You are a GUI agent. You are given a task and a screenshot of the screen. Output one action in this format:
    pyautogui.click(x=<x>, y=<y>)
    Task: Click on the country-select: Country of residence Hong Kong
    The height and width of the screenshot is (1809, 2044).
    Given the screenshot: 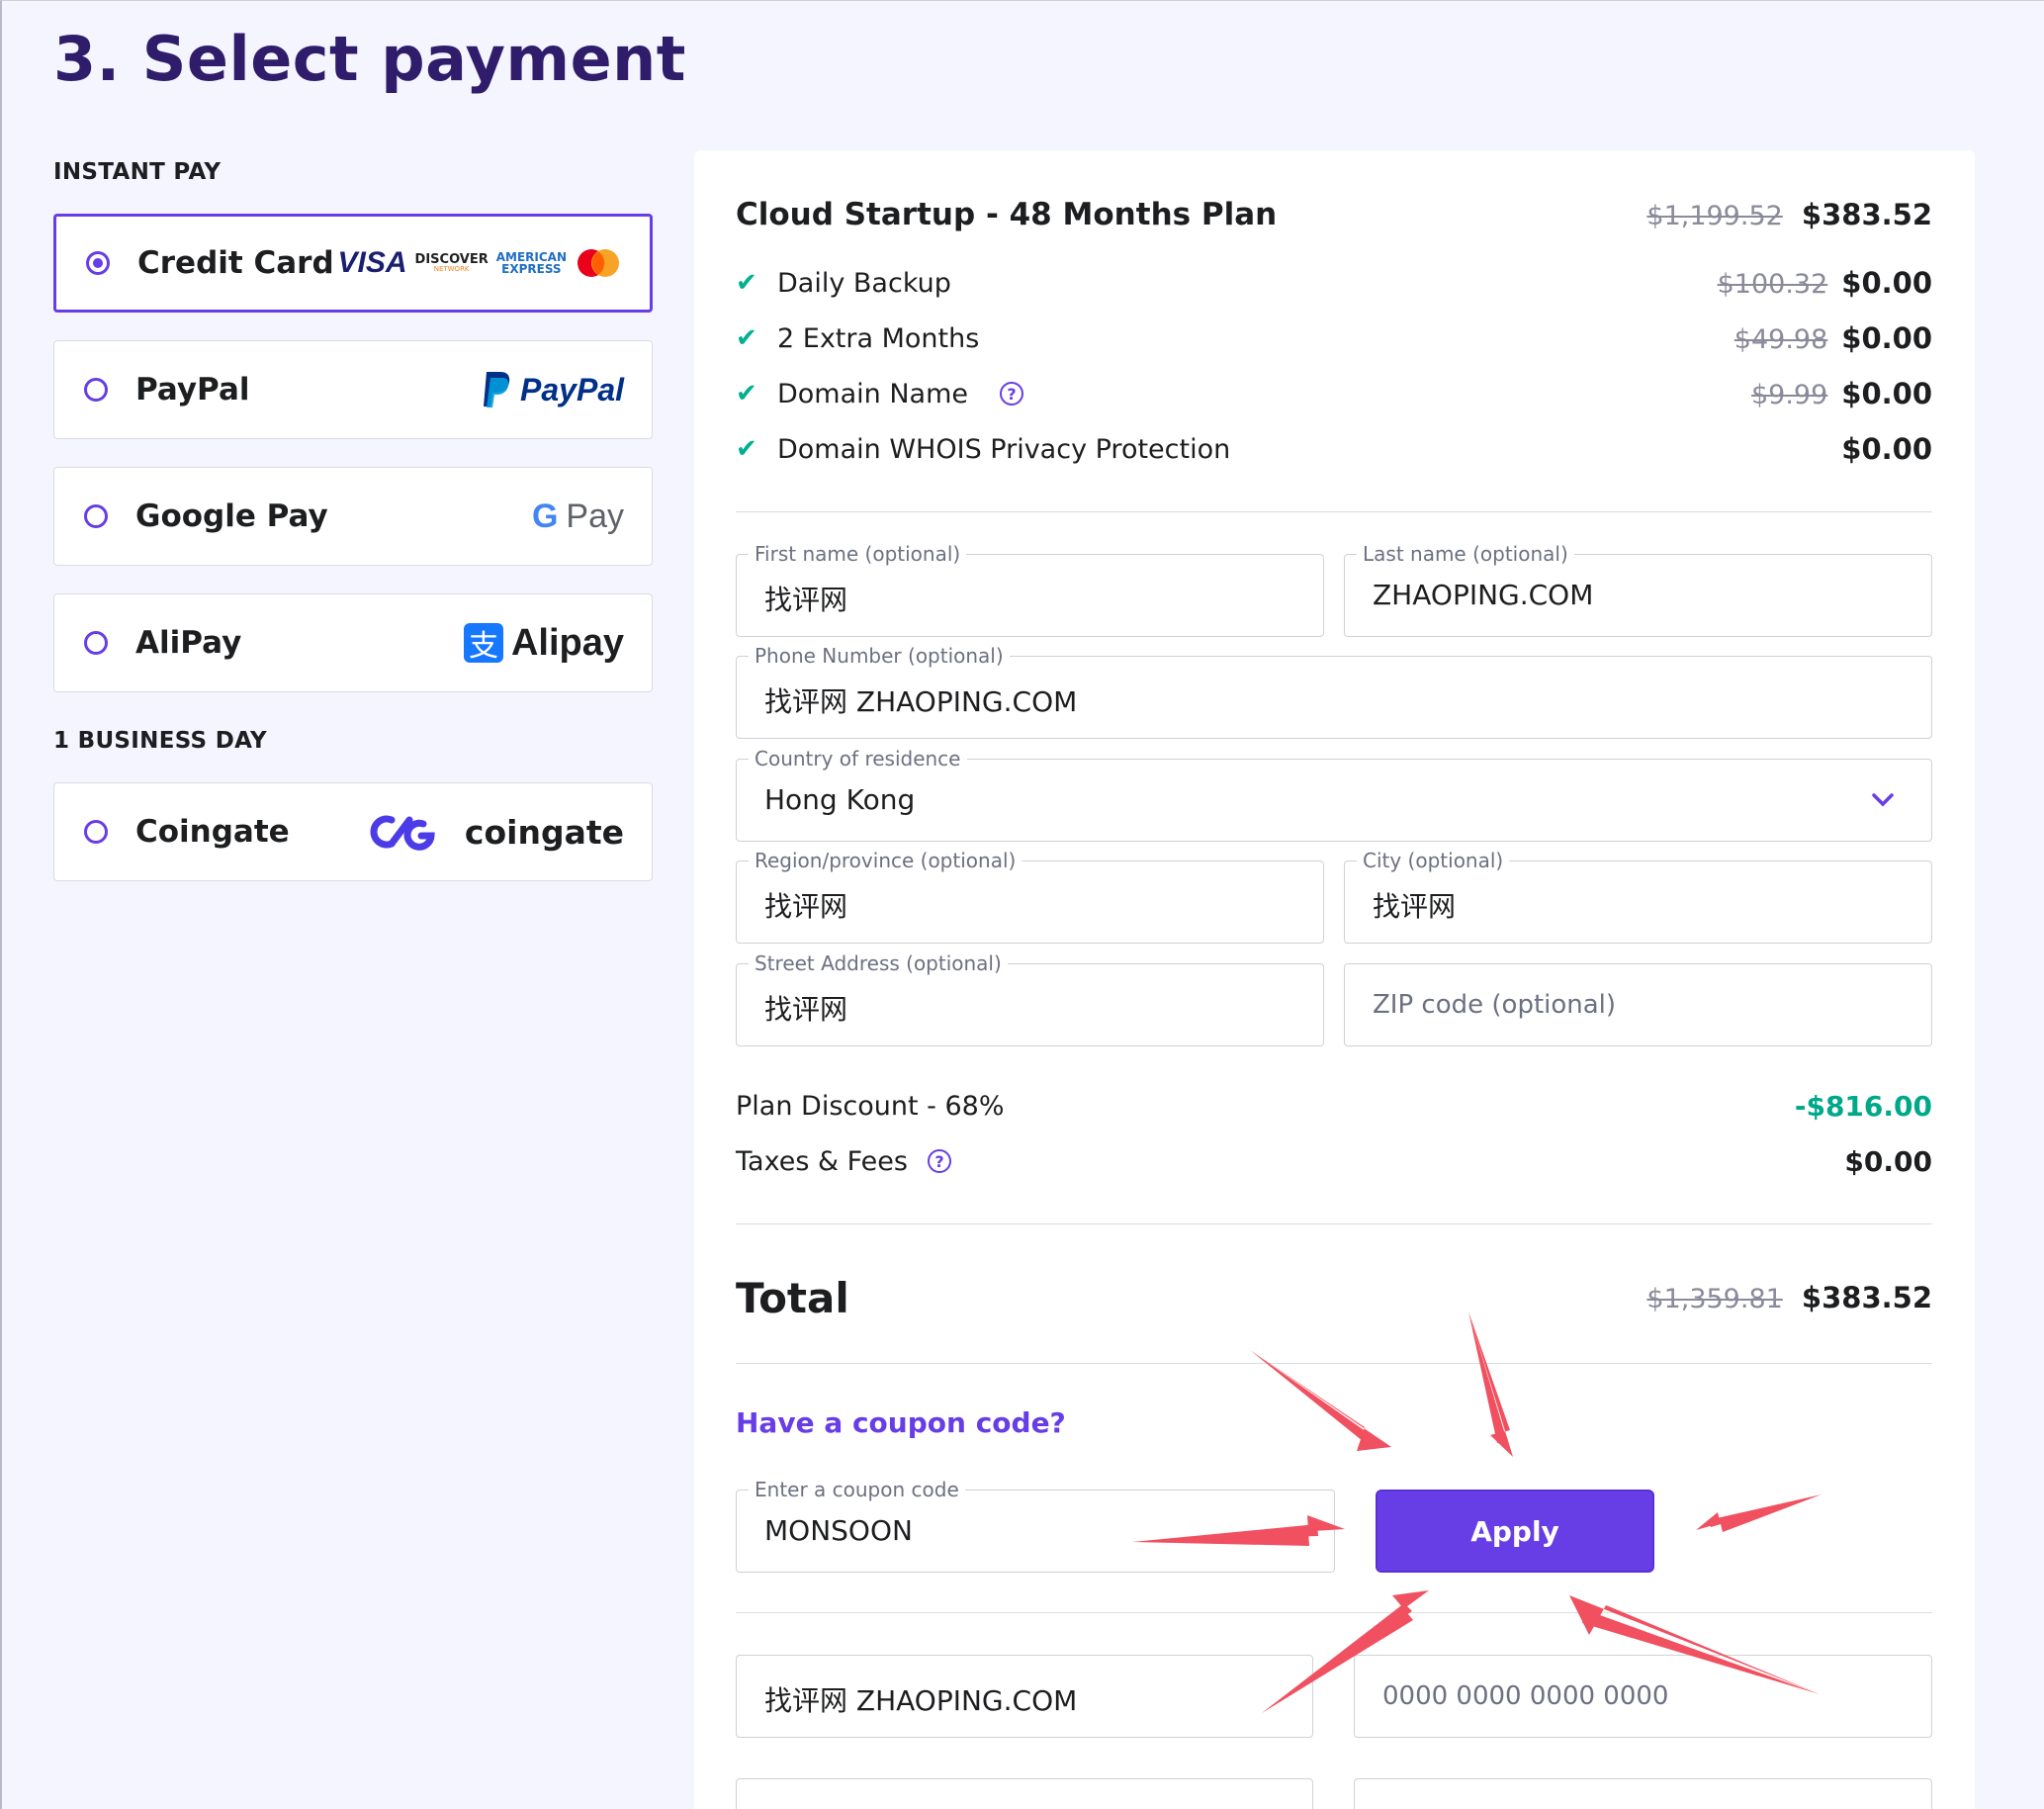 What is the action you would take?
    pyautogui.click(x=1334, y=794)
    